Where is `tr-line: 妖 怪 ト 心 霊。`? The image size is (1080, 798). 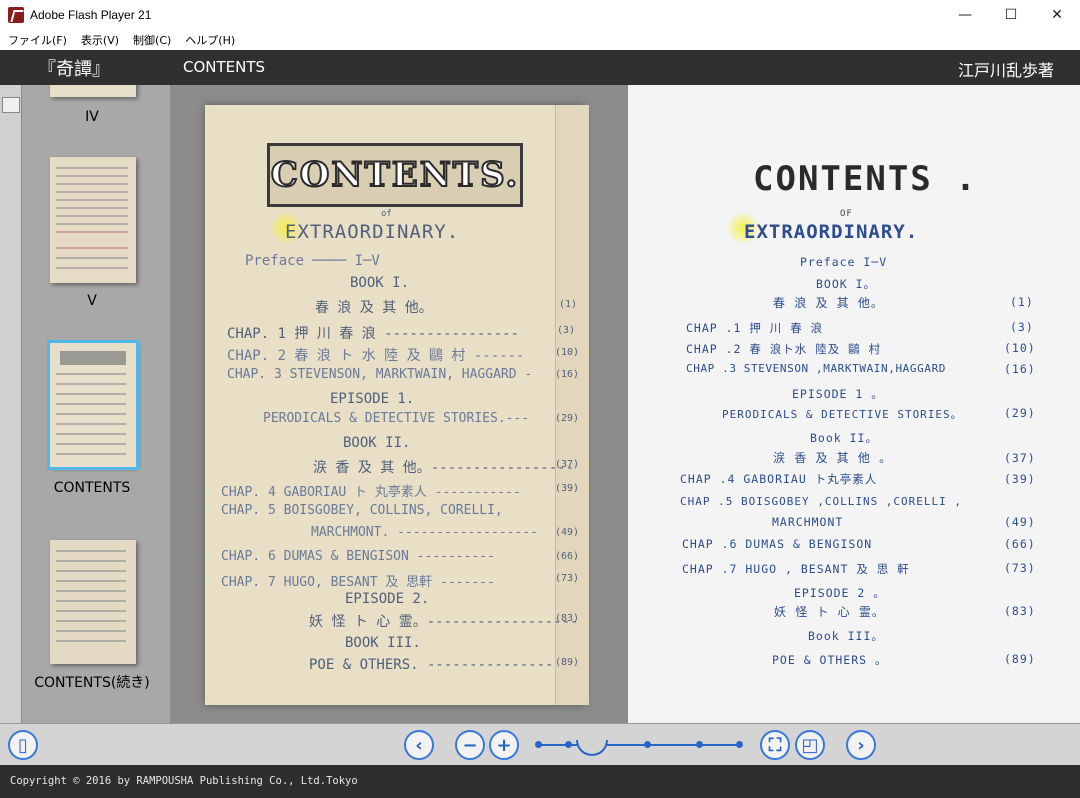
tr-line: 妖 怪 ト 心 霊。 is located at coordinates (829, 612).